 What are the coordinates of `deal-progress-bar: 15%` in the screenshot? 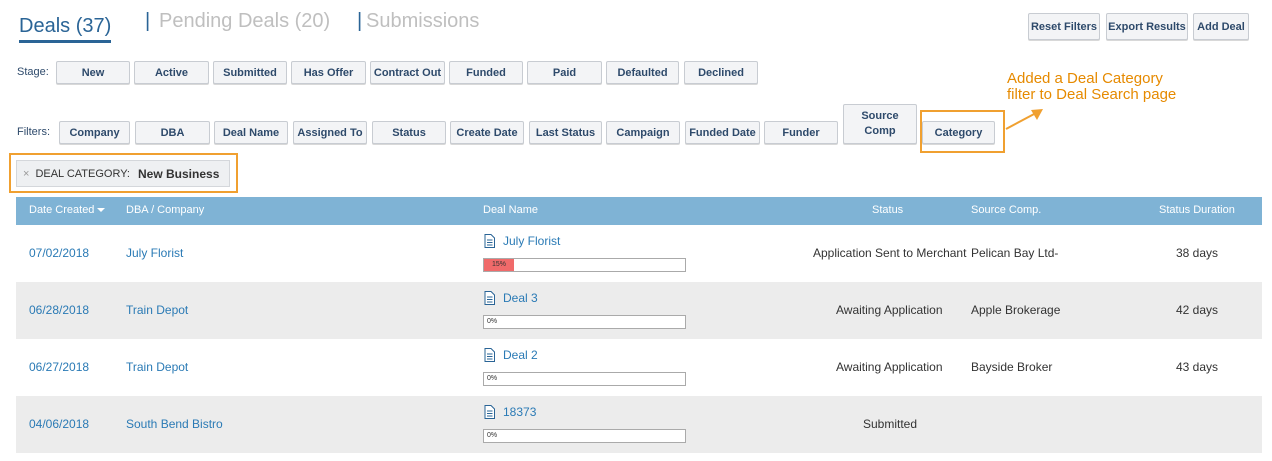 It's located at (584, 265).